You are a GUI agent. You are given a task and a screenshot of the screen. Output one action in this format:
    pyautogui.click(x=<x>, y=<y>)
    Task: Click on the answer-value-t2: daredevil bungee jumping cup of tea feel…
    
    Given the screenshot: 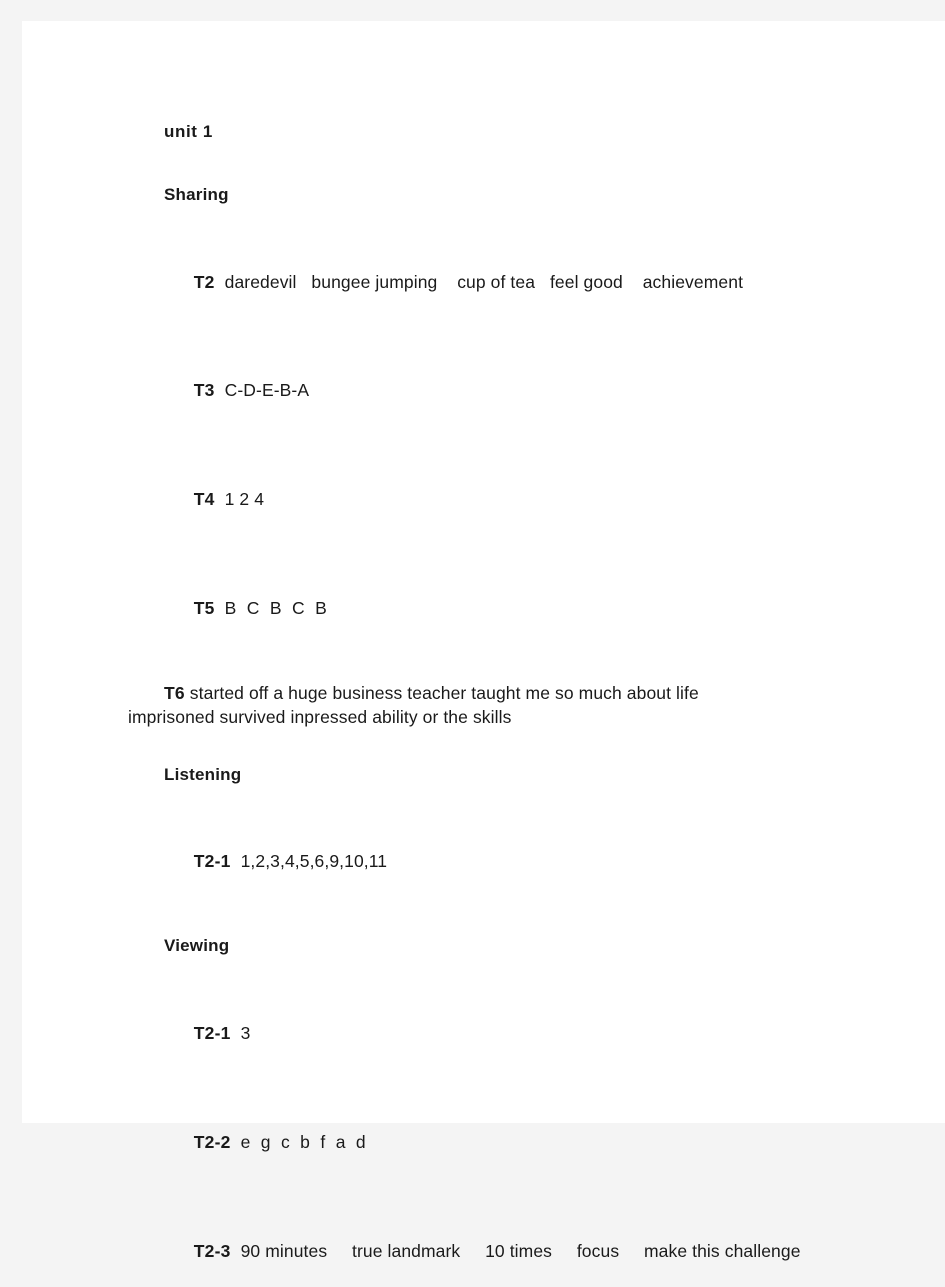 What is the action you would take?
    pyautogui.click(x=484, y=281)
    